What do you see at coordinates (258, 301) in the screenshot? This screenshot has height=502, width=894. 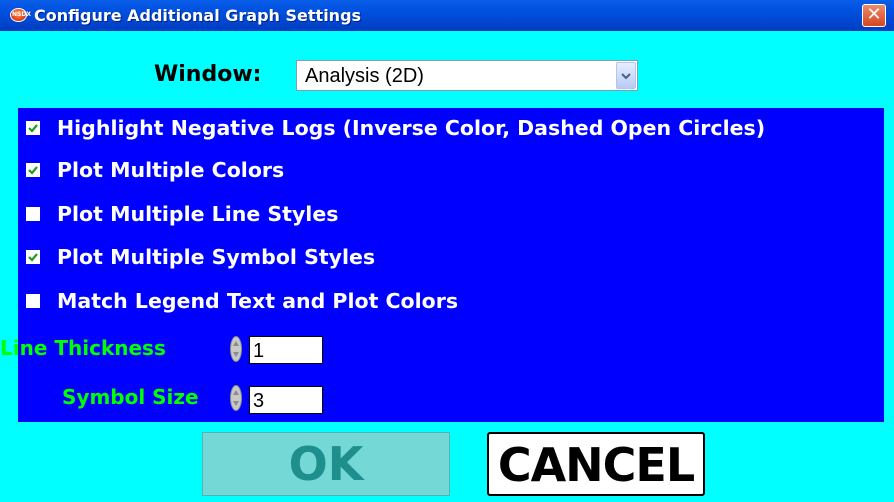 I see `option-label: Match Legend Text and Plot Colors` at bounding box center [258, 301].